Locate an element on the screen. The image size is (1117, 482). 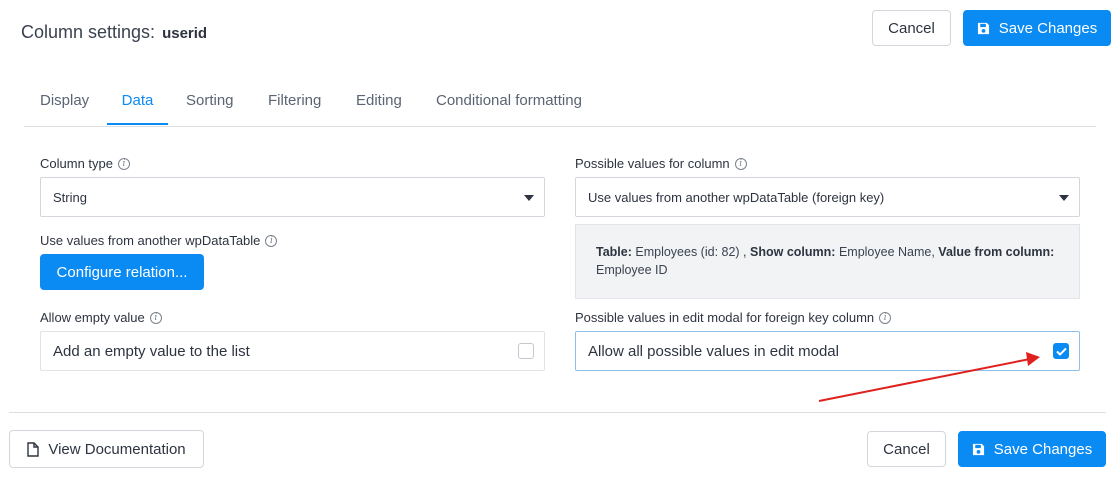
cancel-button-bottom: Cancel is located at coordinates (906, 449).